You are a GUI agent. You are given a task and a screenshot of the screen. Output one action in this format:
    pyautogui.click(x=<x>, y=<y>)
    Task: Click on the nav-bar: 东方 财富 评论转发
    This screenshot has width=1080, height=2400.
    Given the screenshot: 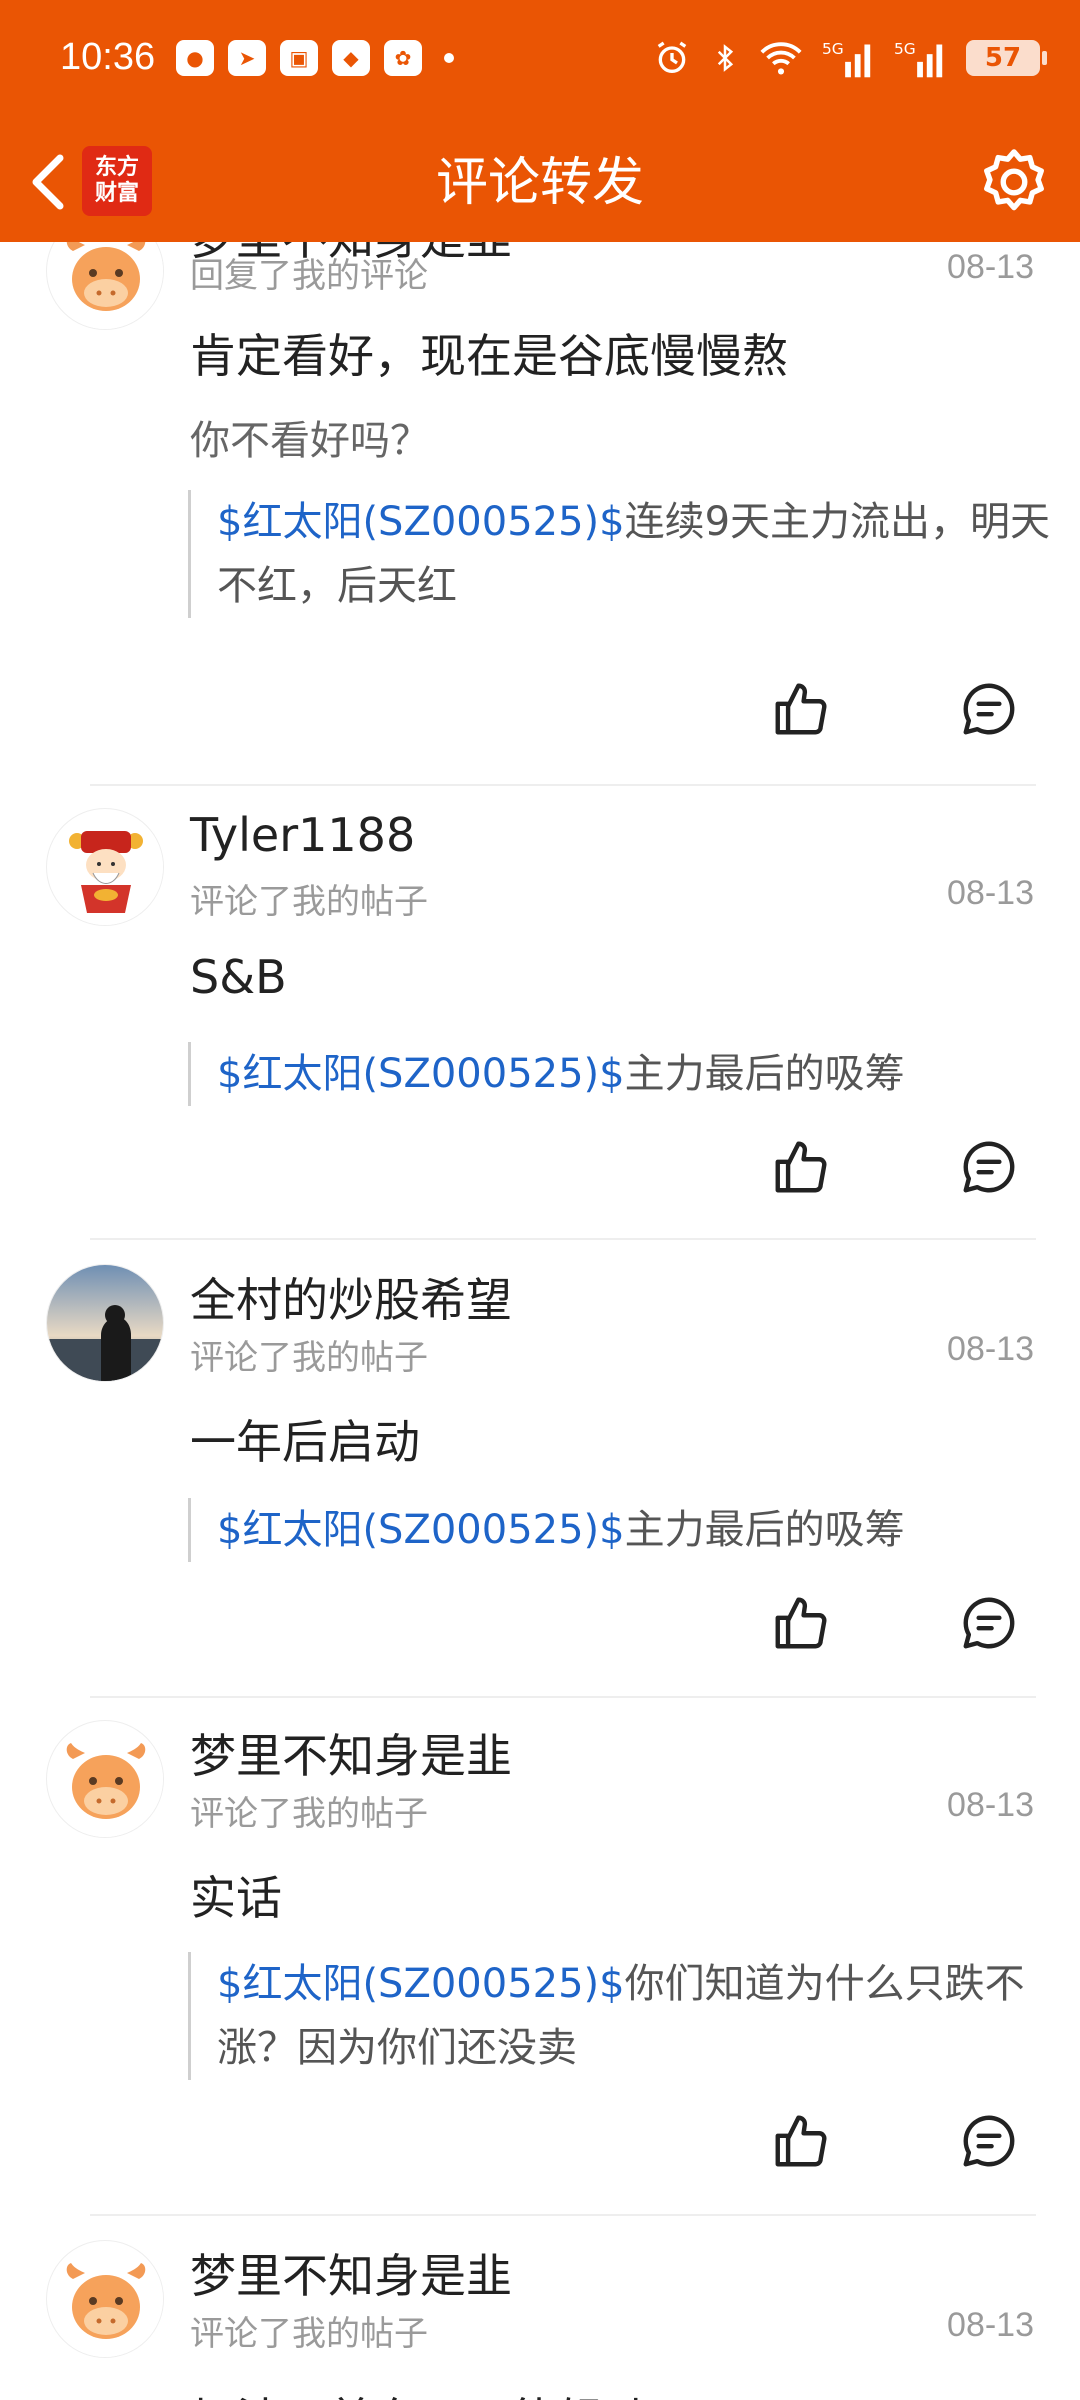 What is the action you would take?
    pyautogui.click(x=540, y=183)
    